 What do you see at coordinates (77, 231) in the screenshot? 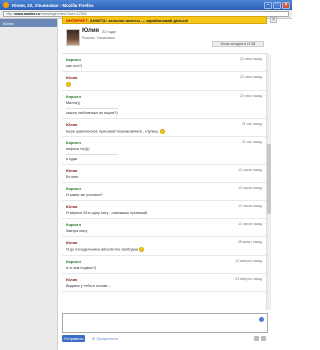
I see `message-text: Завтра могу` at bounding box center [77, 231].